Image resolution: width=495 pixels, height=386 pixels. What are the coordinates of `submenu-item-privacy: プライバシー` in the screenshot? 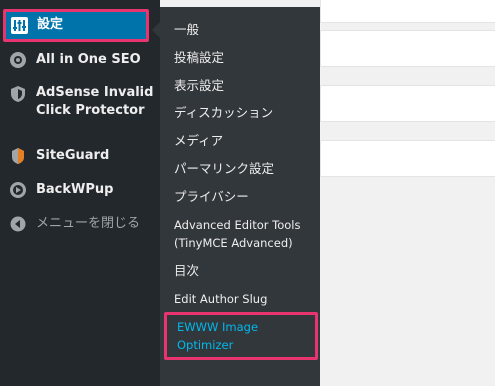 It's located at (211, 197).